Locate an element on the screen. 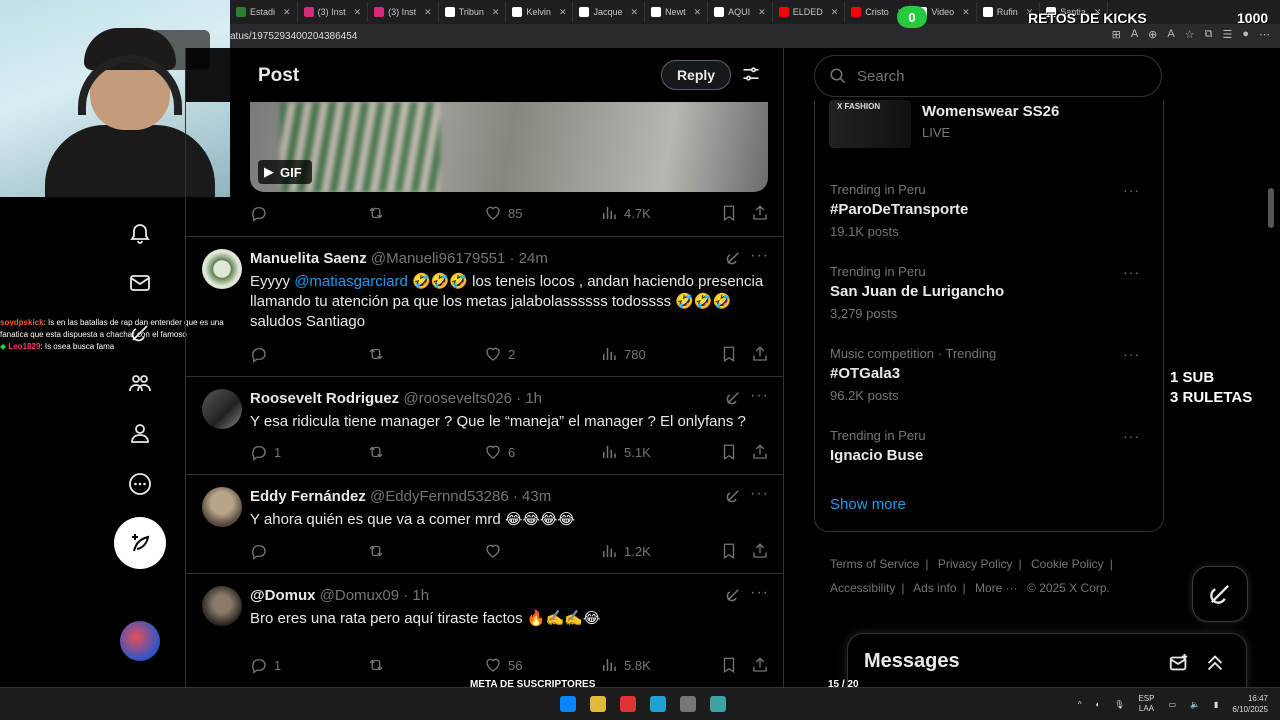 The image size is (1280, 720). like-action: 56 is located at coordinates (503, 665).